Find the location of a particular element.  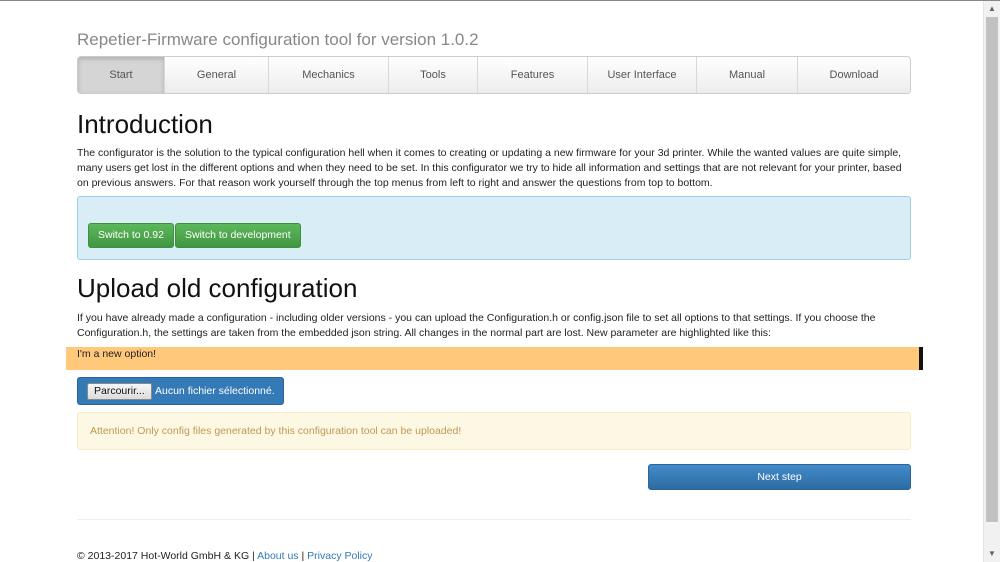

vertical-scrollbar: ▲ ▼ is located at coordinates (991, 281).